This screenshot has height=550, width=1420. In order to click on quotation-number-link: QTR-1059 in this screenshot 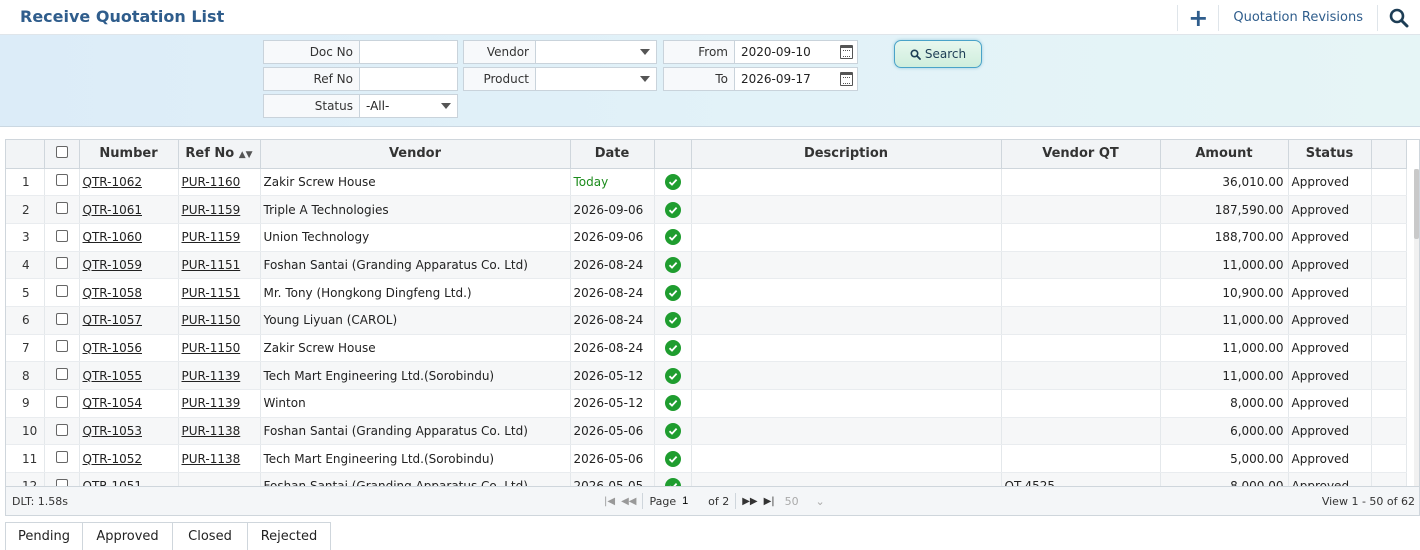, I will do `click(113, 265)`.